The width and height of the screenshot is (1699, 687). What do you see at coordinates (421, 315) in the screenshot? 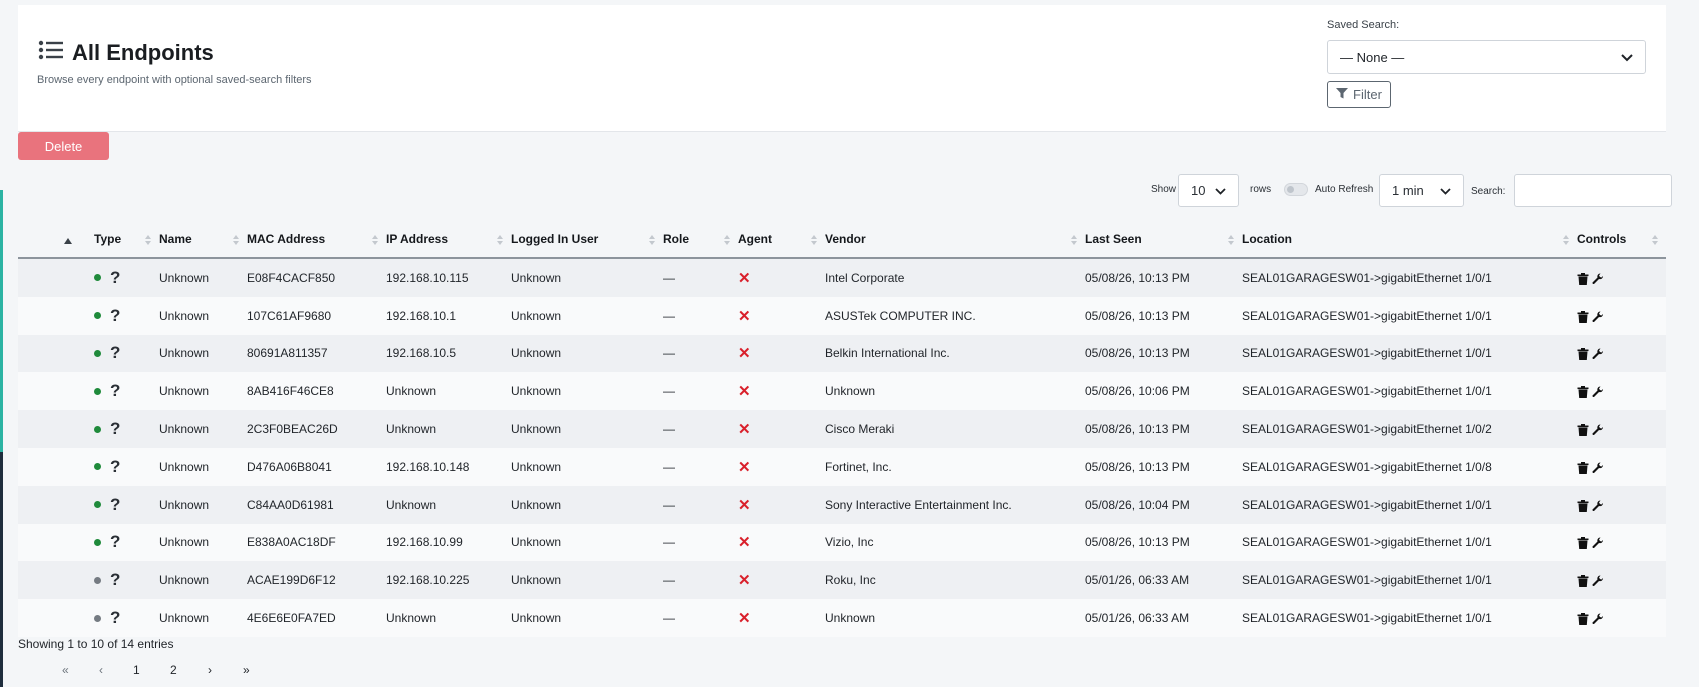
I see `ip-cell: 192.168.10.1` at bounding box center [421, 315].